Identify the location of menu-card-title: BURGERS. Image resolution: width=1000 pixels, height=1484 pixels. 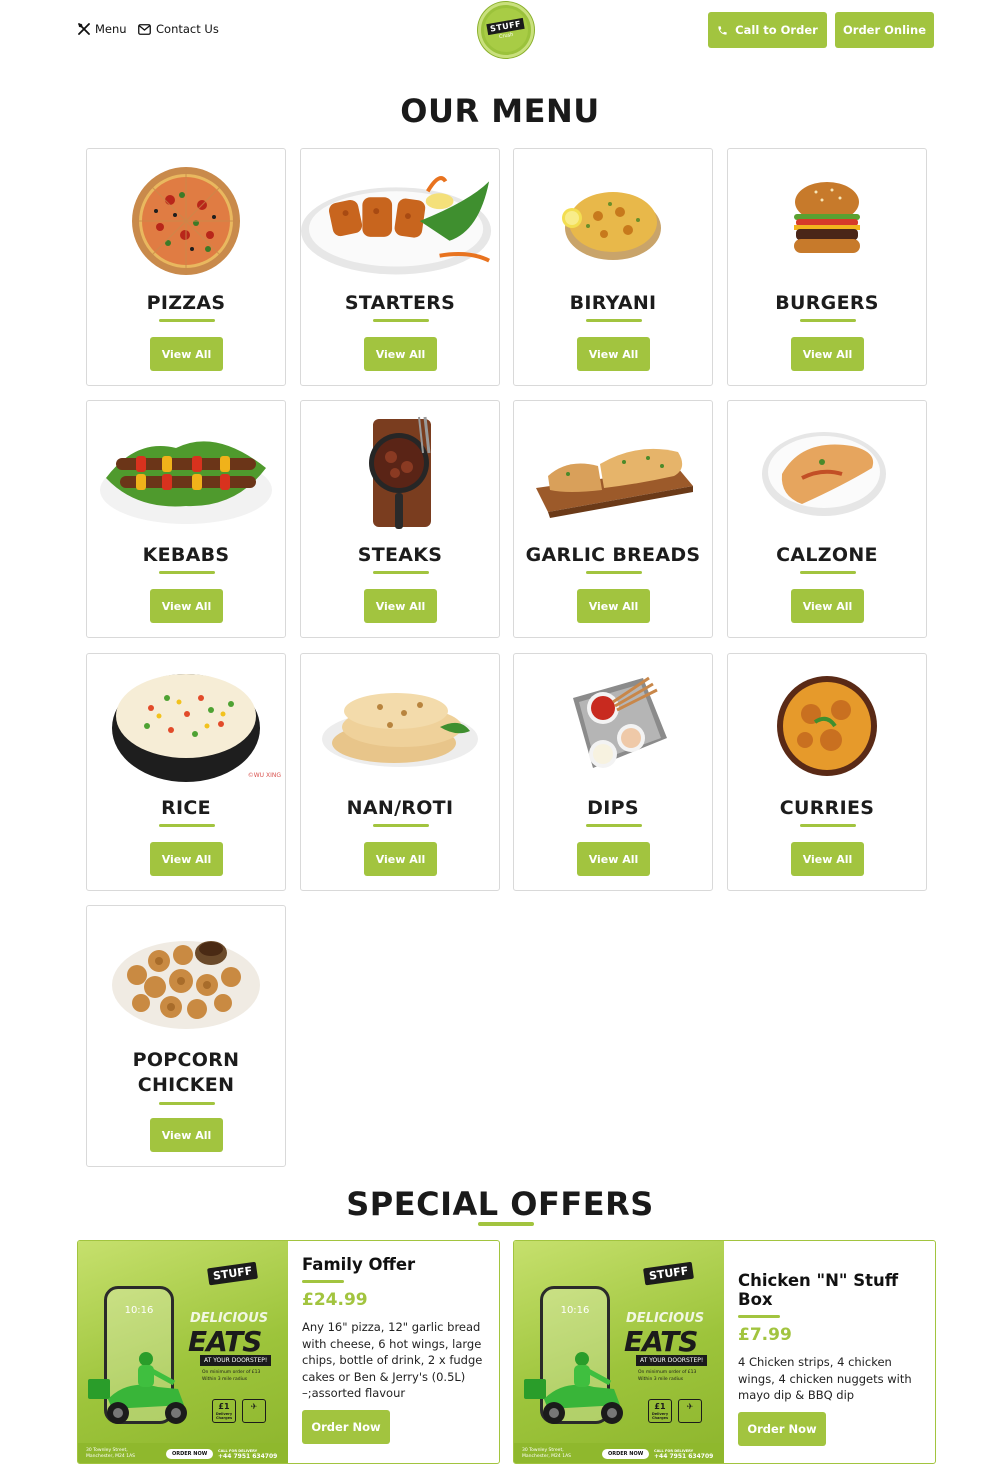
(827, 303).